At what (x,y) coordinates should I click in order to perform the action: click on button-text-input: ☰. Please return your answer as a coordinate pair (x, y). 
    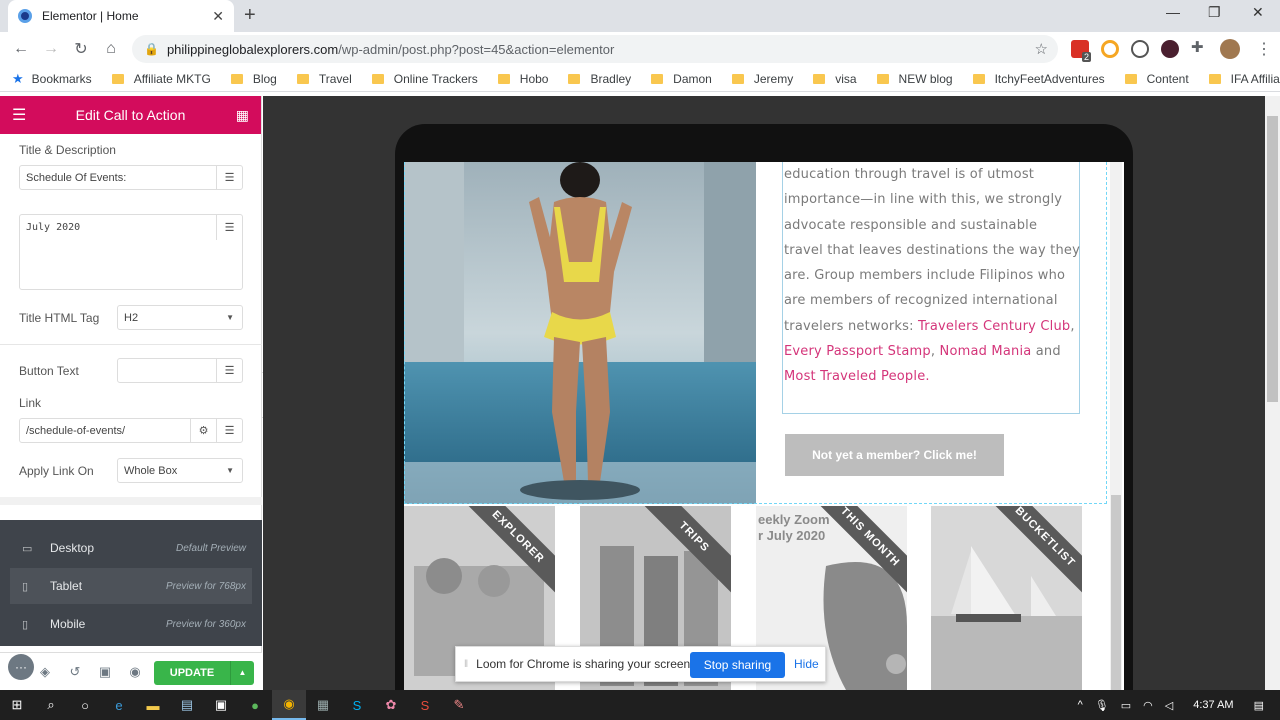
    Looking at the image, I should click on (180, 370).